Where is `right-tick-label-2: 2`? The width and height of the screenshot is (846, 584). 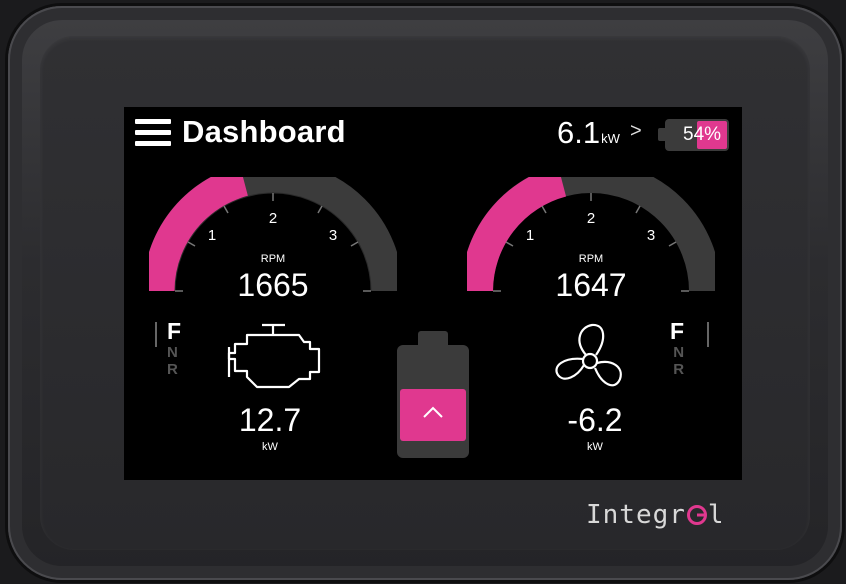 right-tick-label-2: 2 is located at coordinates (591, 218).